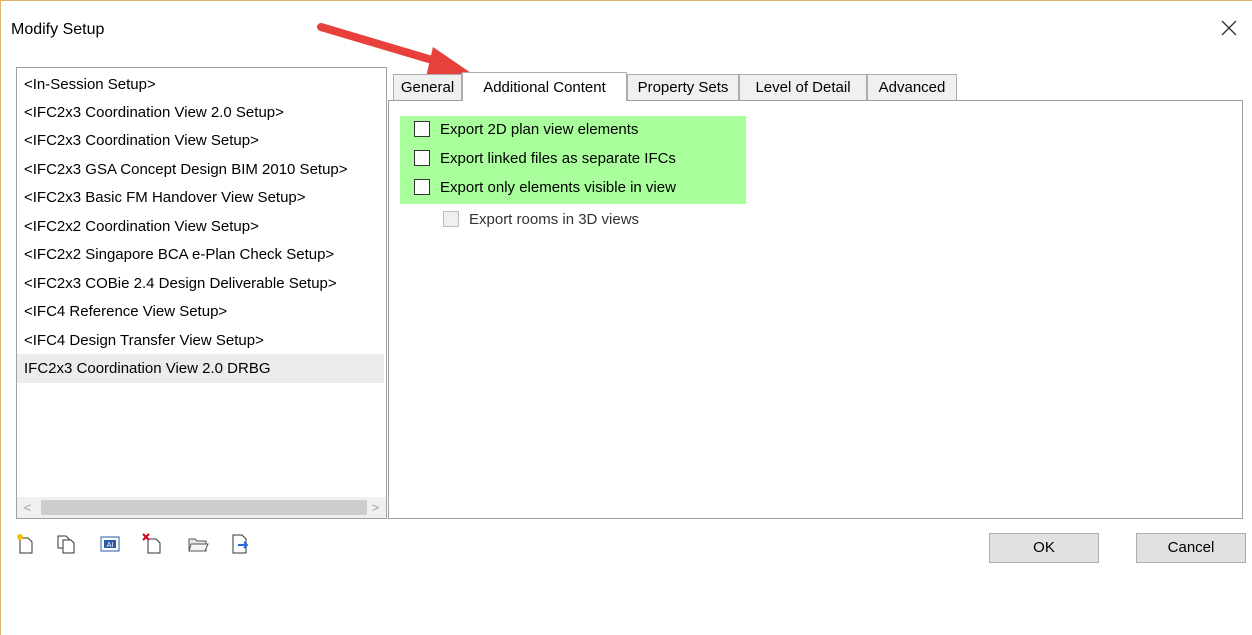 The image size is (1252, 635). I want to click on option-label: Export rooms in 3D views, so click(554, 219).